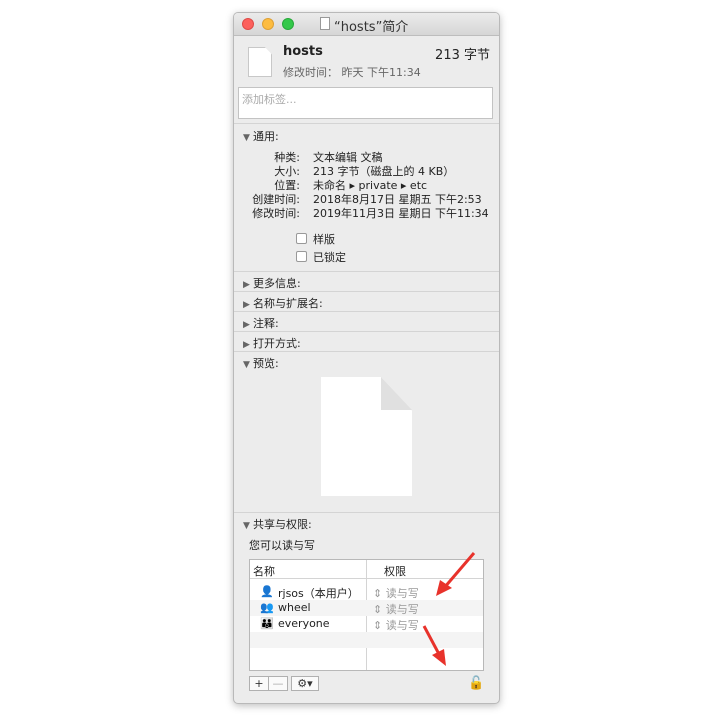 This screenshot has height=717, width=721. Describe the element at coordinates (264, 571) in the screenshot. I see `column-header-name: 名称` at that location.